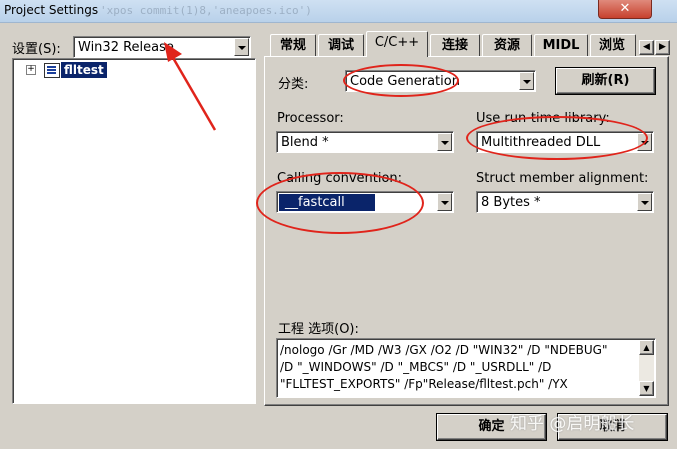  I want to click on annotation-arrow, so click(190, 86).